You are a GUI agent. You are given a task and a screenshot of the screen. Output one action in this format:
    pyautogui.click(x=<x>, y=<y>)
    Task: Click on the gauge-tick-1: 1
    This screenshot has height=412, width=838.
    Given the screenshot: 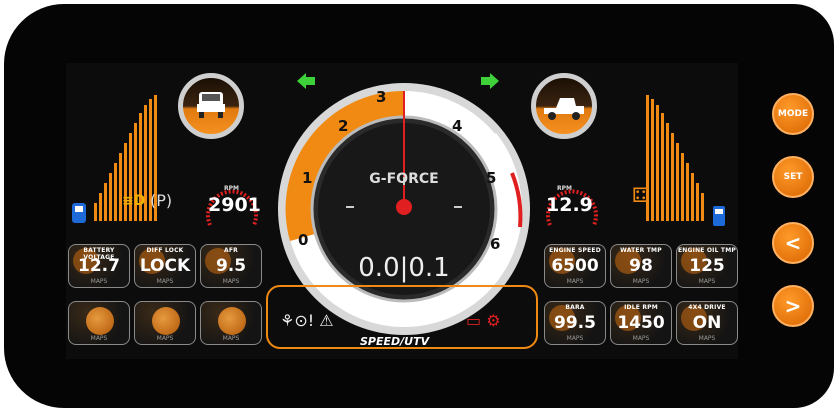 What is the action you would take?
    pyautogui.click(x=307, y=178)
    